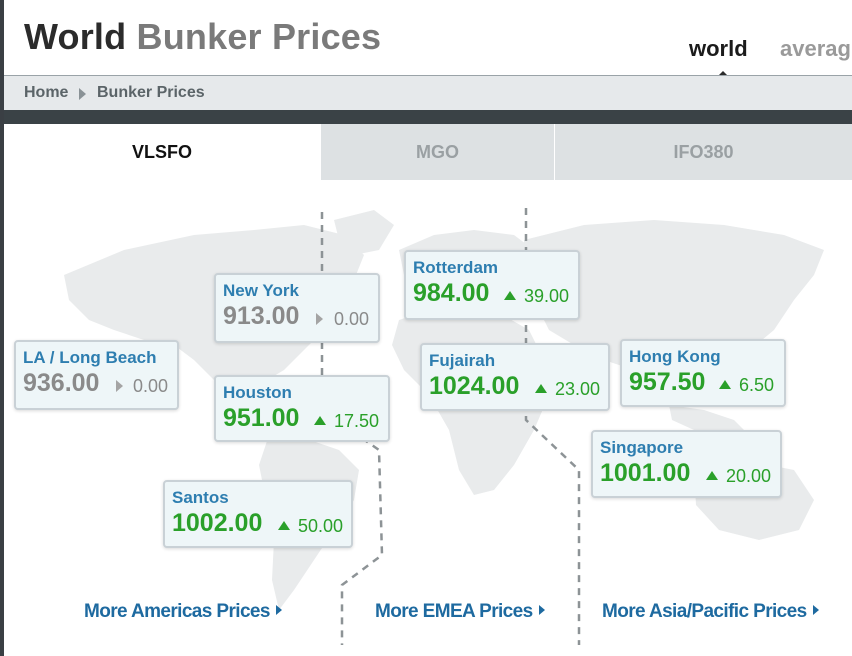  Describe the element at coordinates (815, 49) in the screenshot. I see `nav-tab-average: averag` at that location.